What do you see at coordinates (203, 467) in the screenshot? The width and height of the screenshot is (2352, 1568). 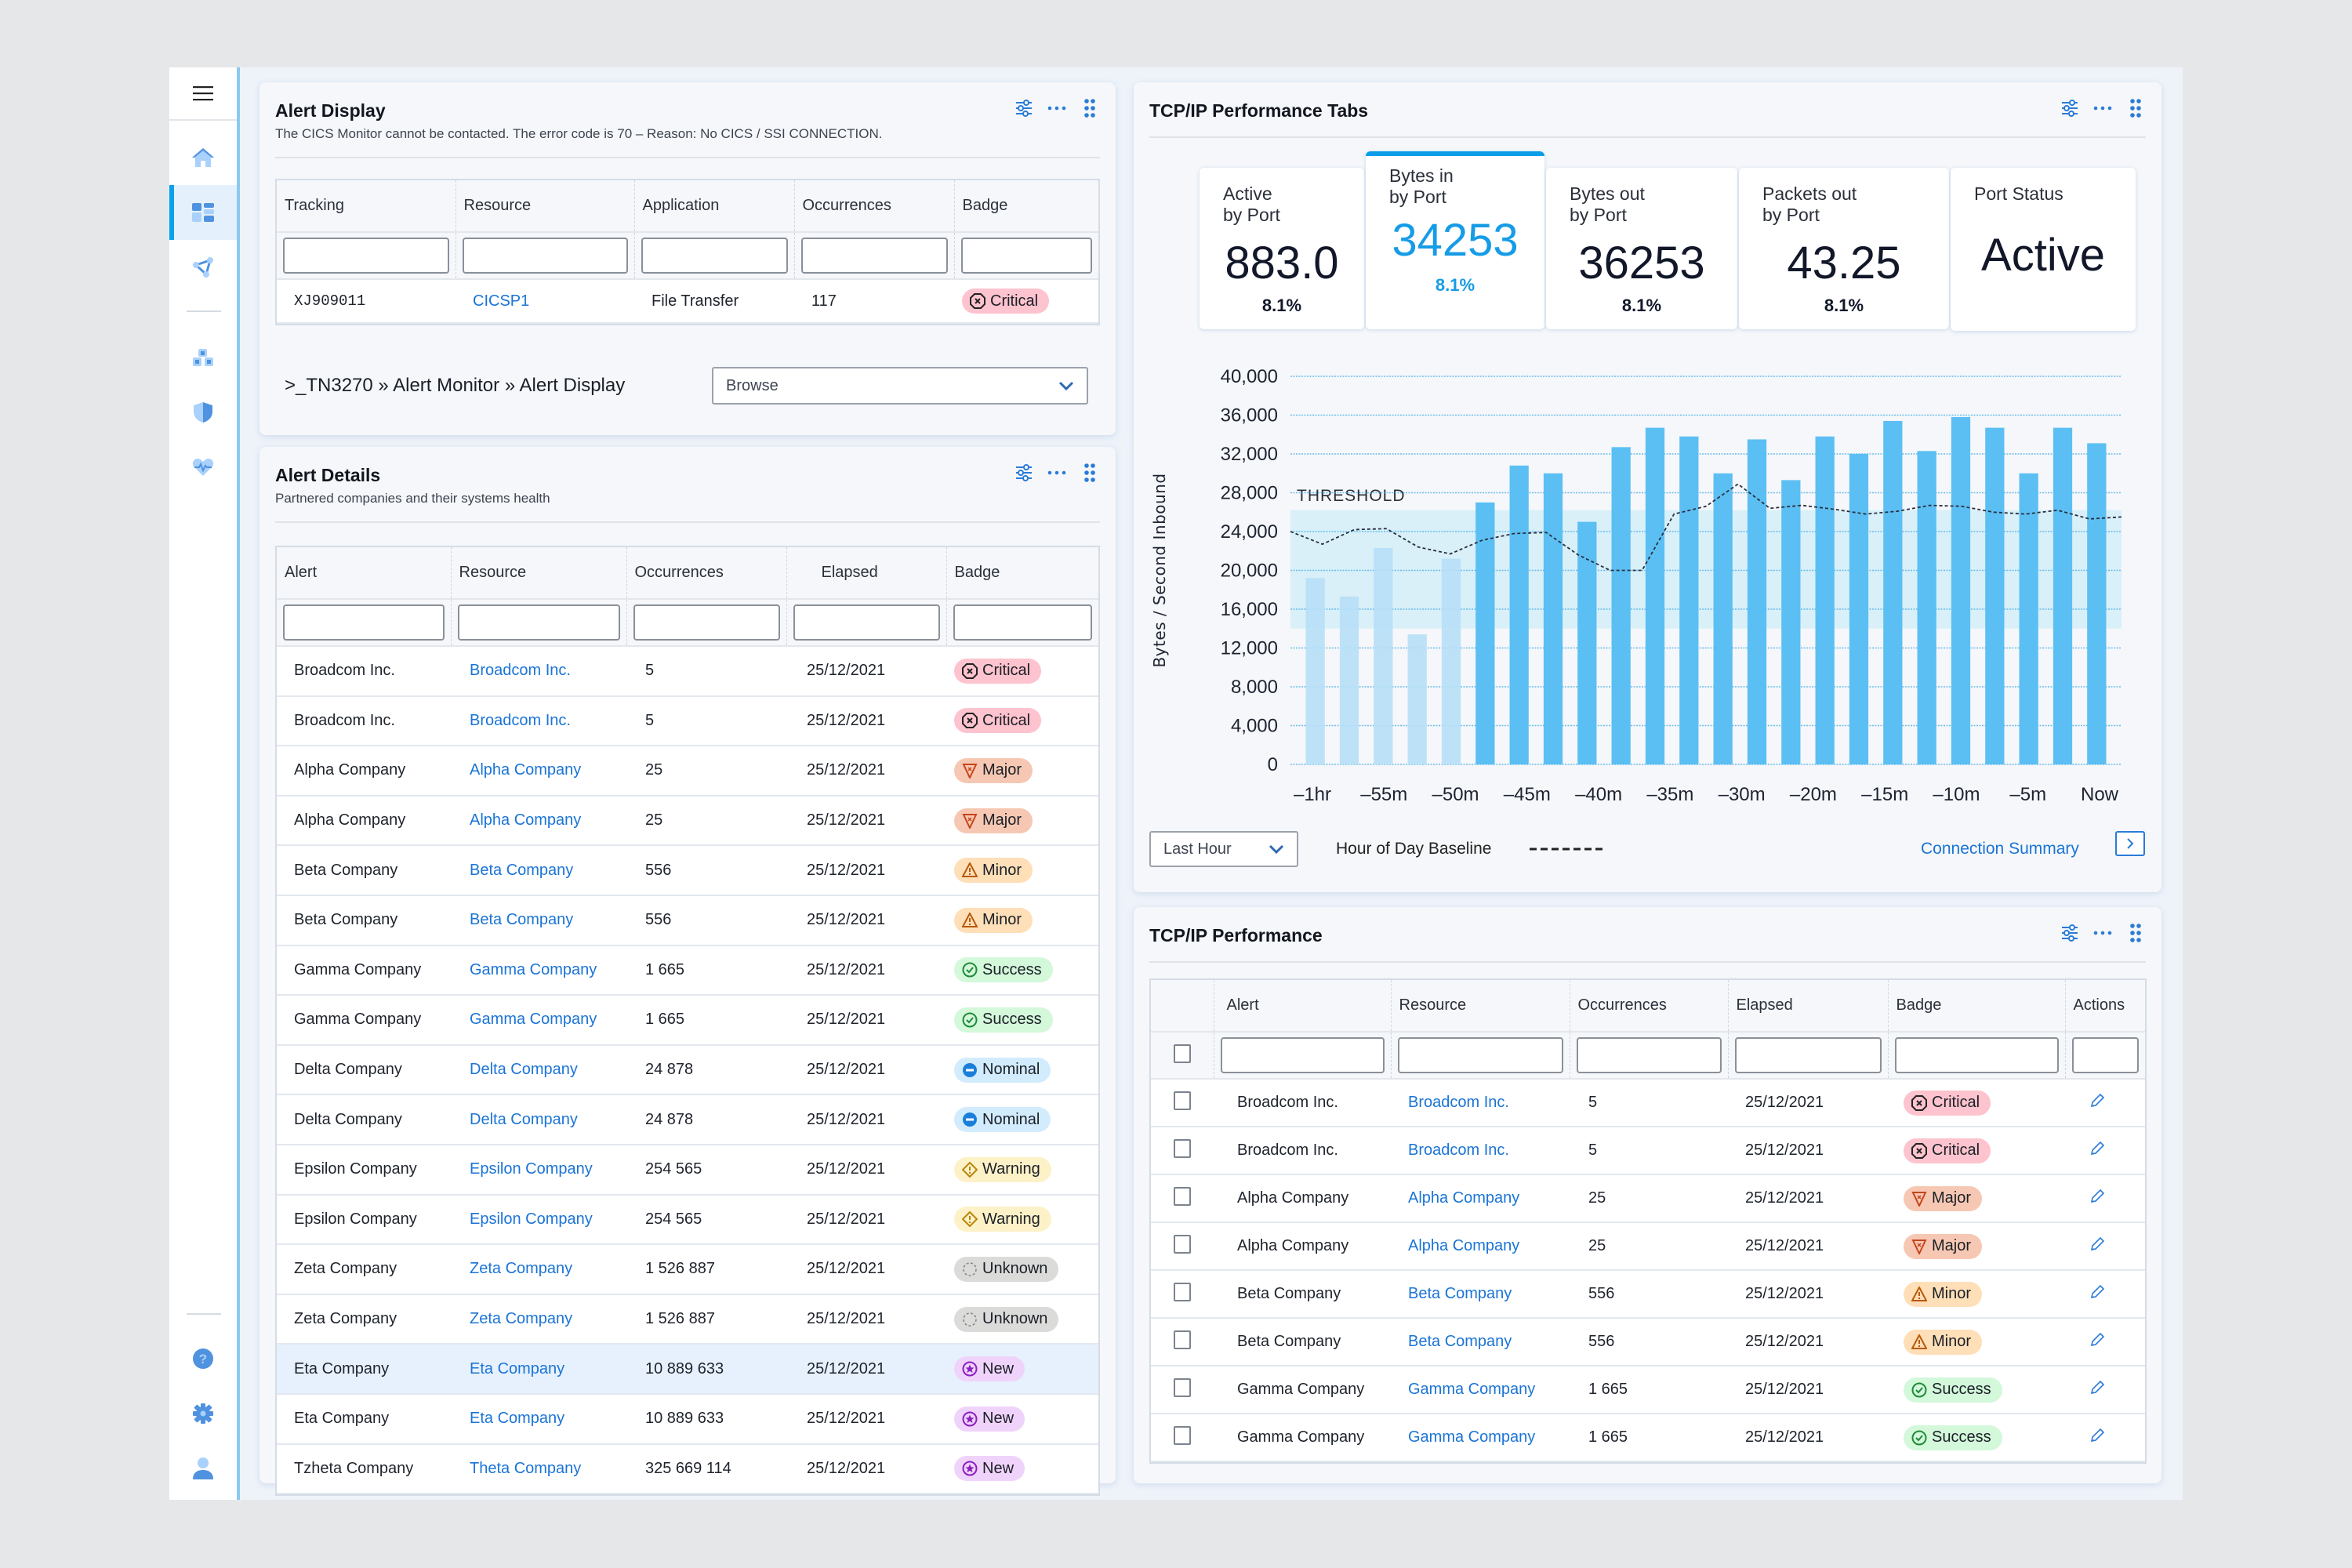 I see `sidebar-item-health` at bounding box center [203, 467].